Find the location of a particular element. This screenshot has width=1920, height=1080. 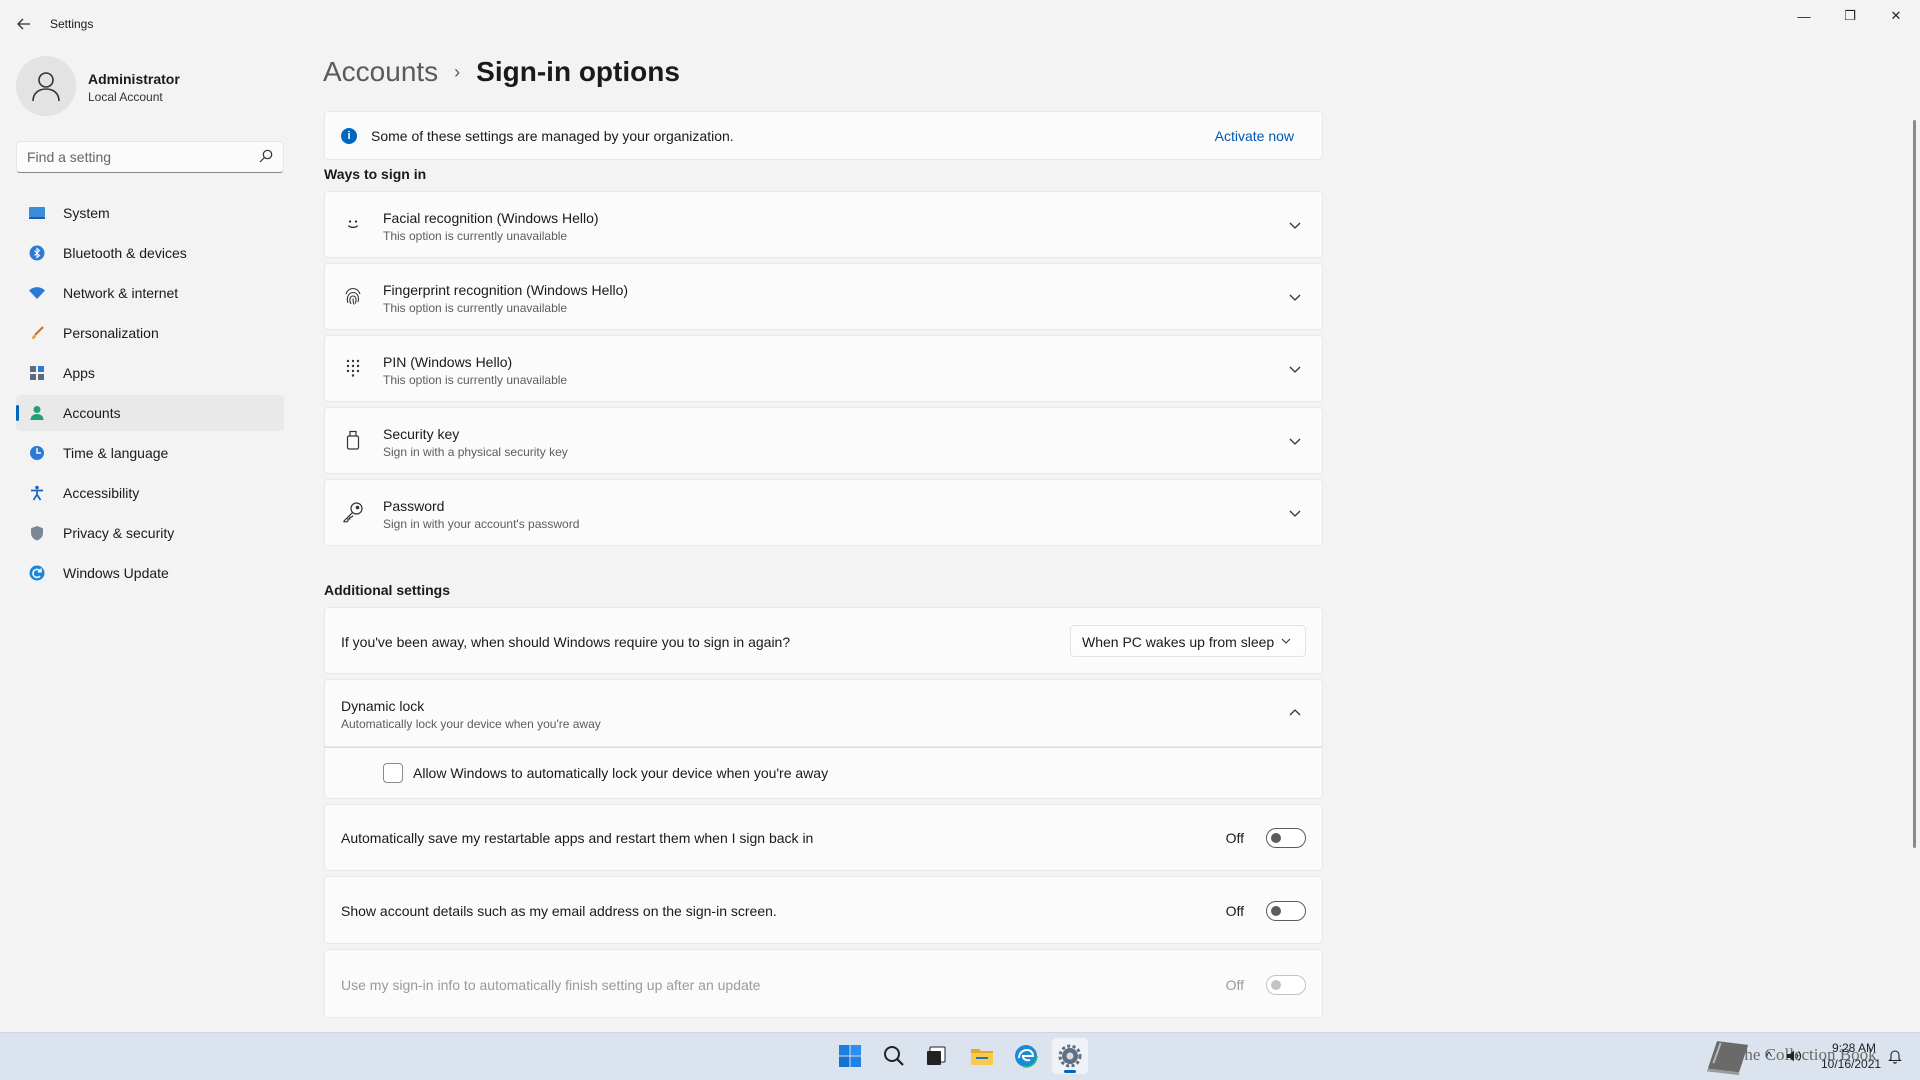

chevron-up-icon is located at coordinates (1295, 713).